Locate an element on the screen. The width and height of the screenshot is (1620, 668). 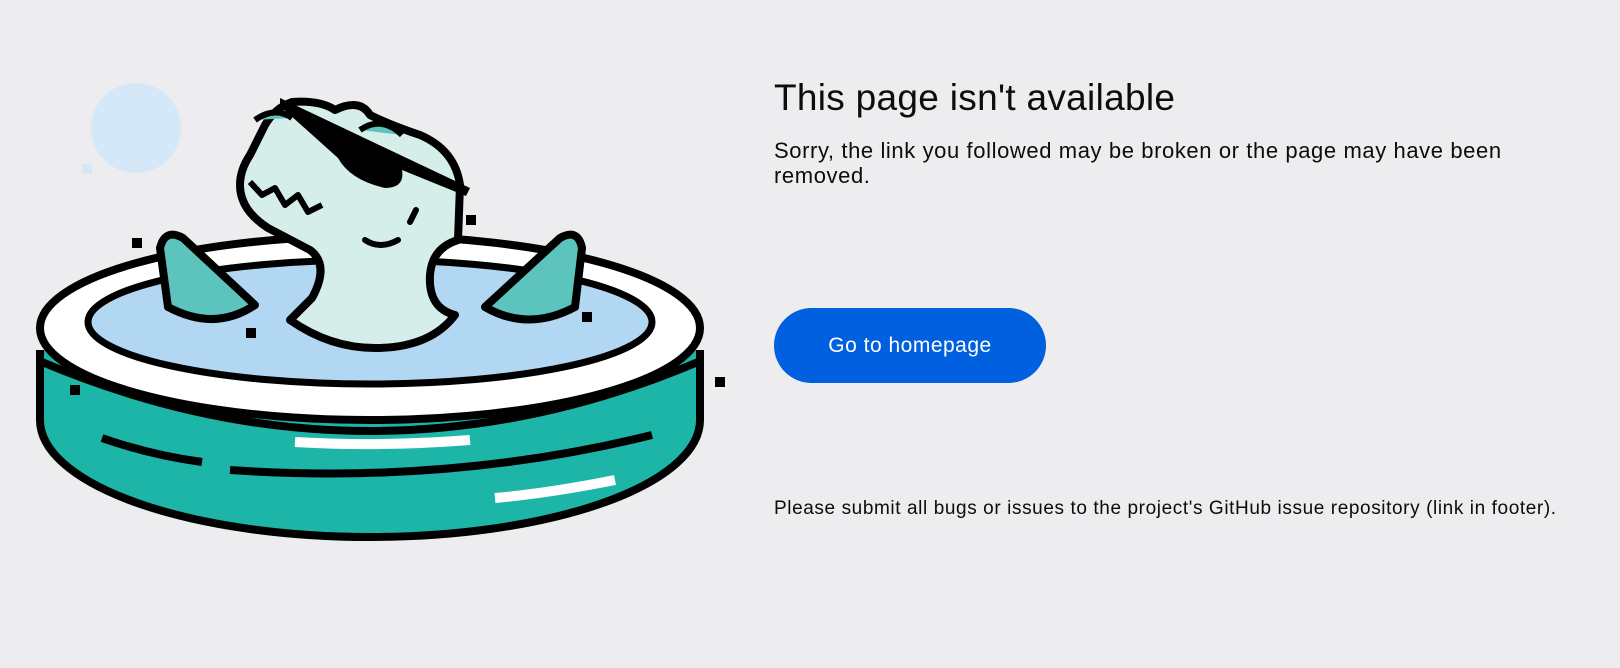
bubble-small is located at coordinates (87, 169).